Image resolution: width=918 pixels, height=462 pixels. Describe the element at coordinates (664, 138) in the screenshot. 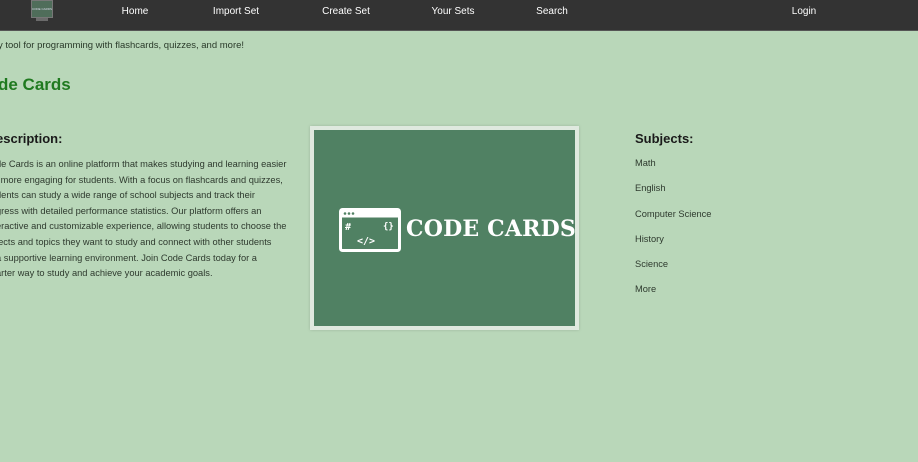

I see `subjects-heading: Subjects:` at that location.